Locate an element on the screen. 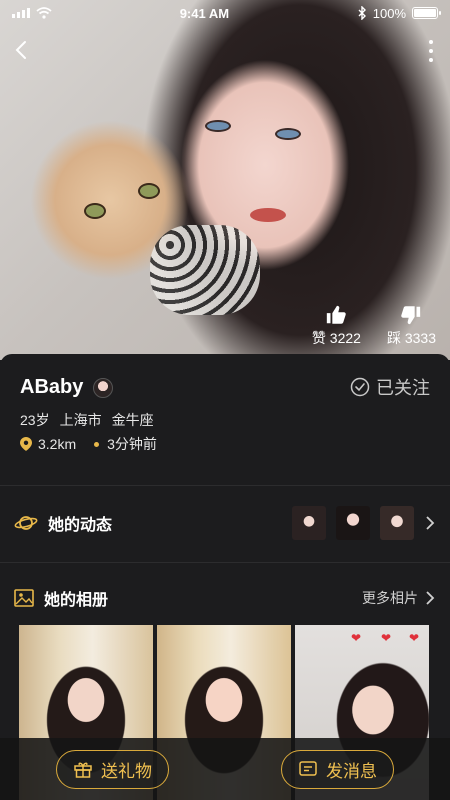  bluetooth-icon is located at coordinates (362, 13).